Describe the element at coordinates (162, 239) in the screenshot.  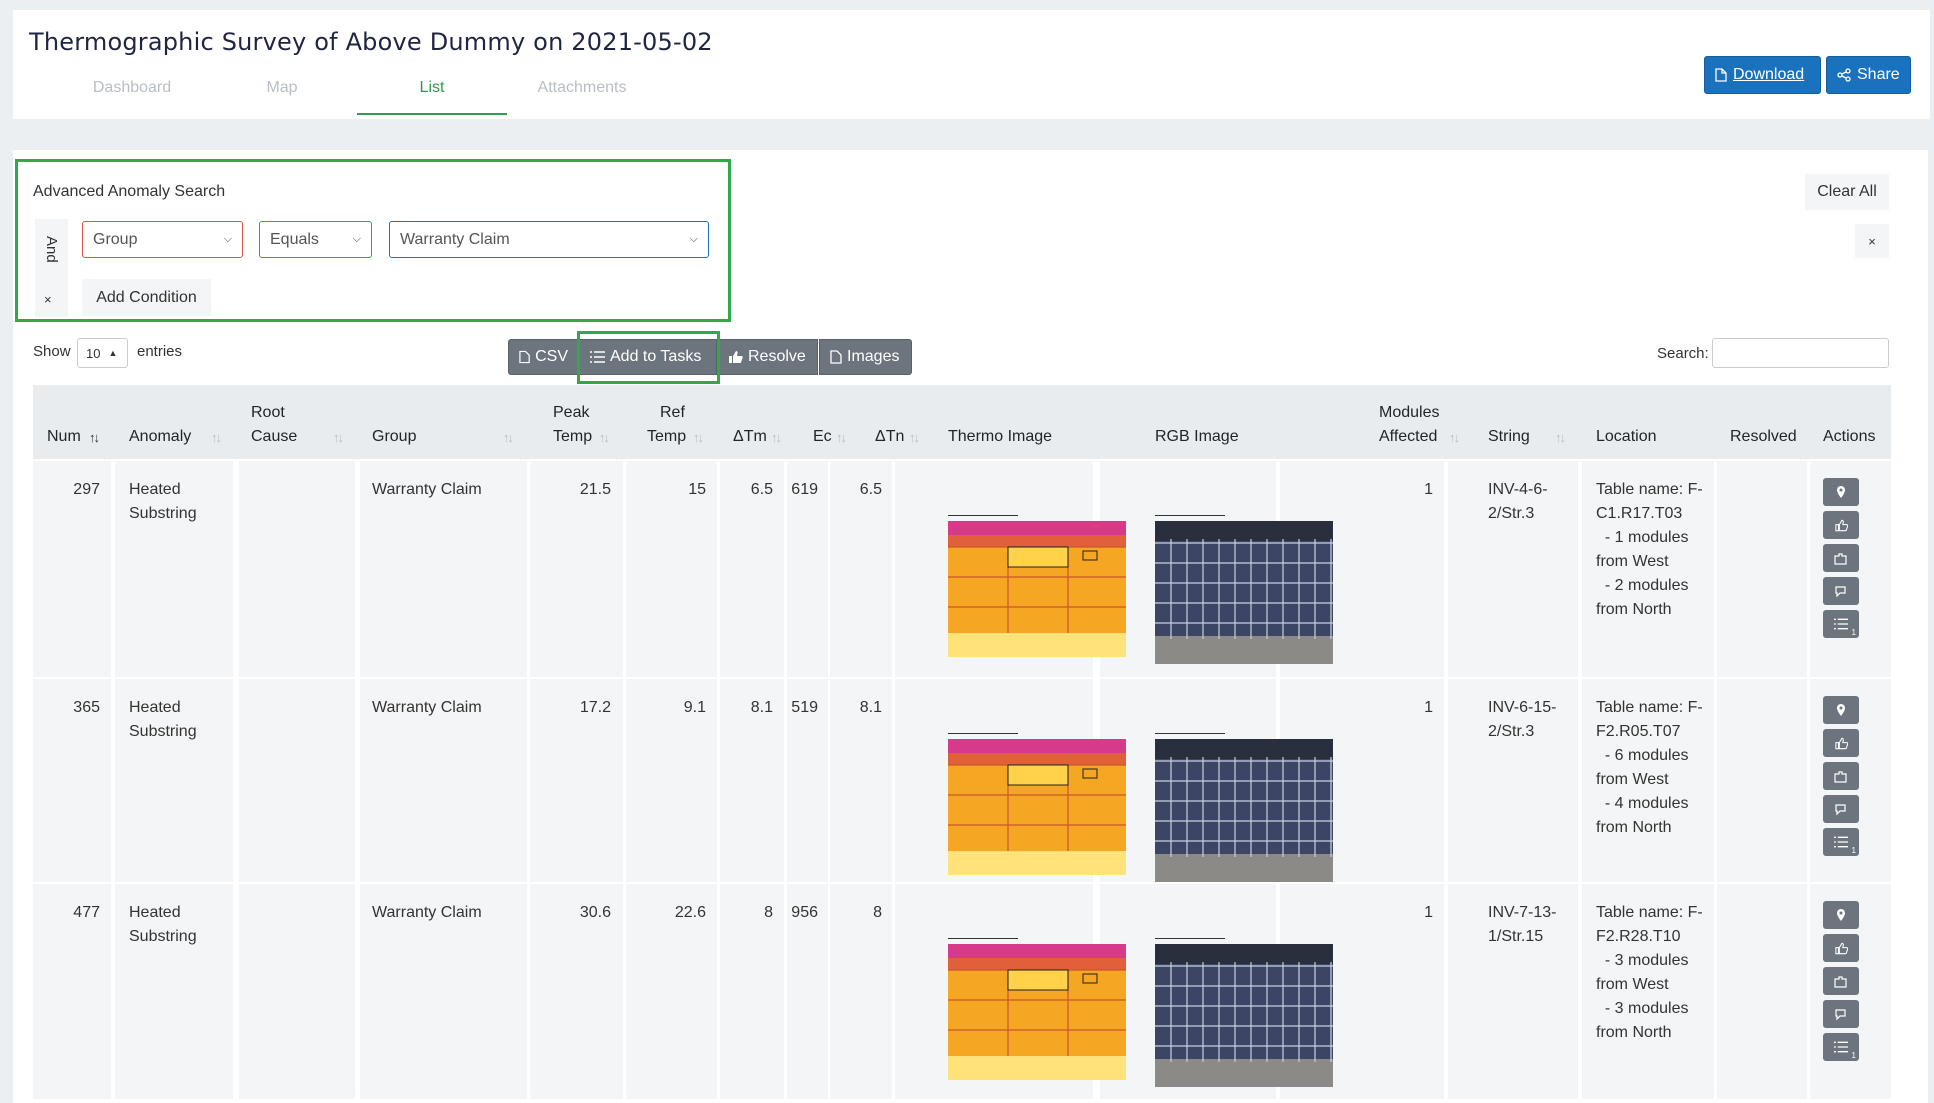
I see `condition-field-select: Group ⌵` at that location.